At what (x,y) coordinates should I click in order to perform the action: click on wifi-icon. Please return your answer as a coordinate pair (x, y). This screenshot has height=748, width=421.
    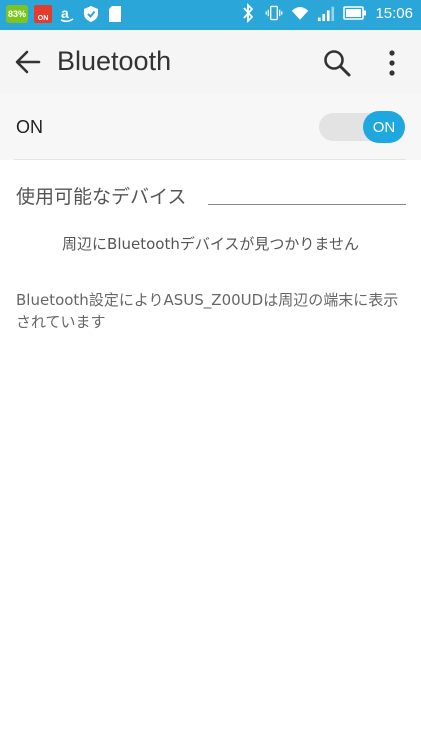
    Looking at the image, I should click on (300, 13).